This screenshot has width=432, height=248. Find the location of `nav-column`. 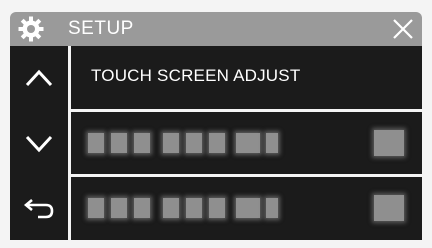

nav-column is located at coordinates (39, 143).